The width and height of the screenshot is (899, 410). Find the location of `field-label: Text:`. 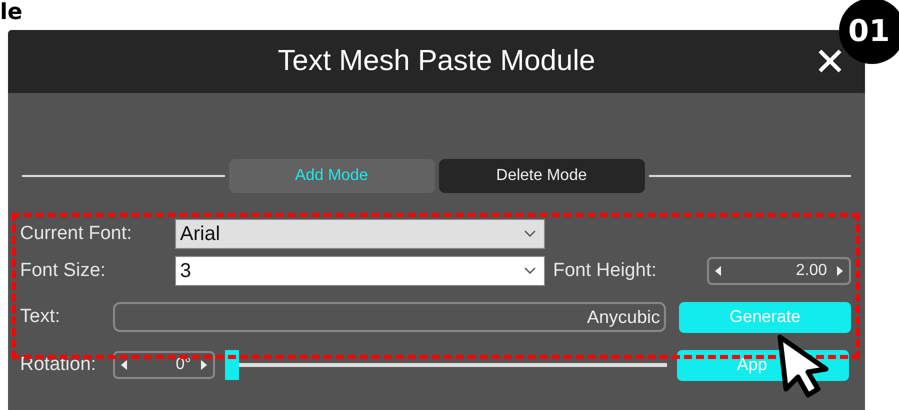

field-label: Text: is located at coordinates (41, 317).